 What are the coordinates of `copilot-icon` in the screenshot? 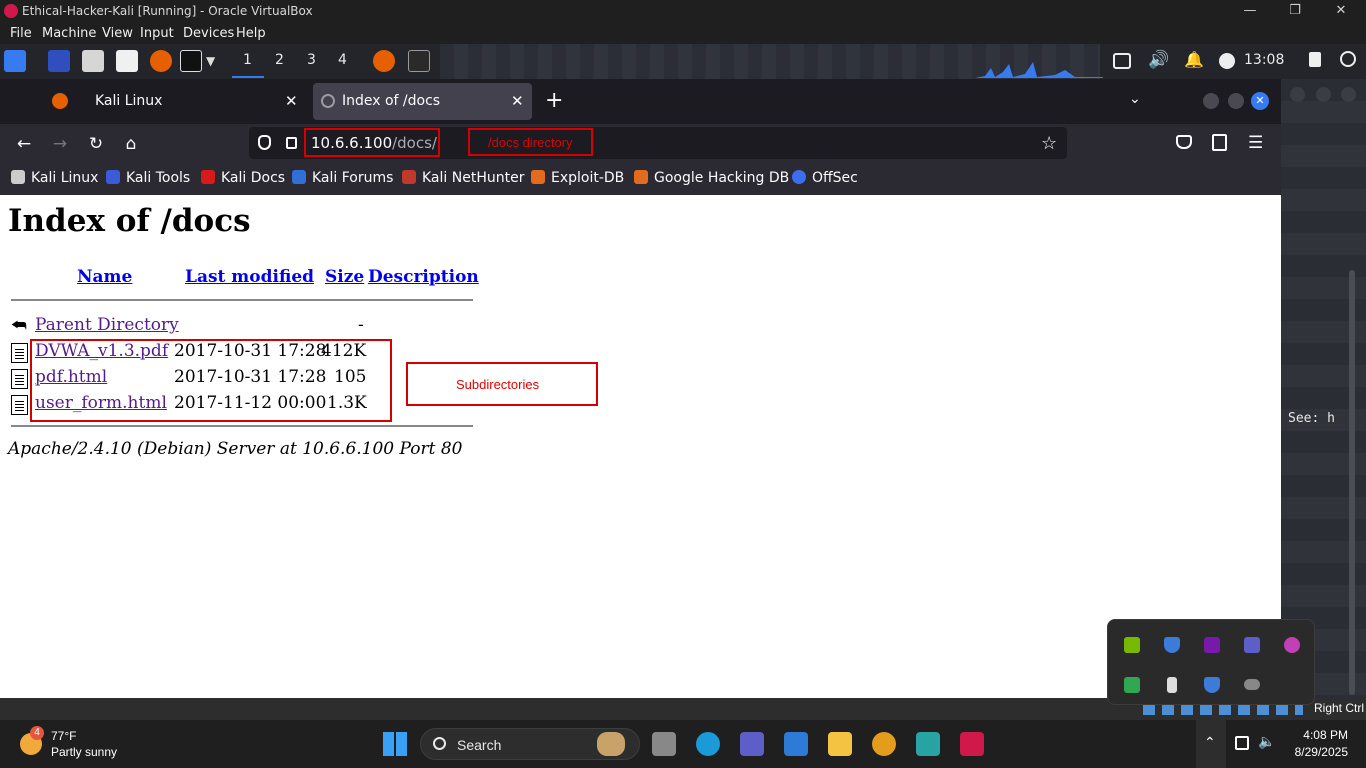 It's located at (1292, 645).